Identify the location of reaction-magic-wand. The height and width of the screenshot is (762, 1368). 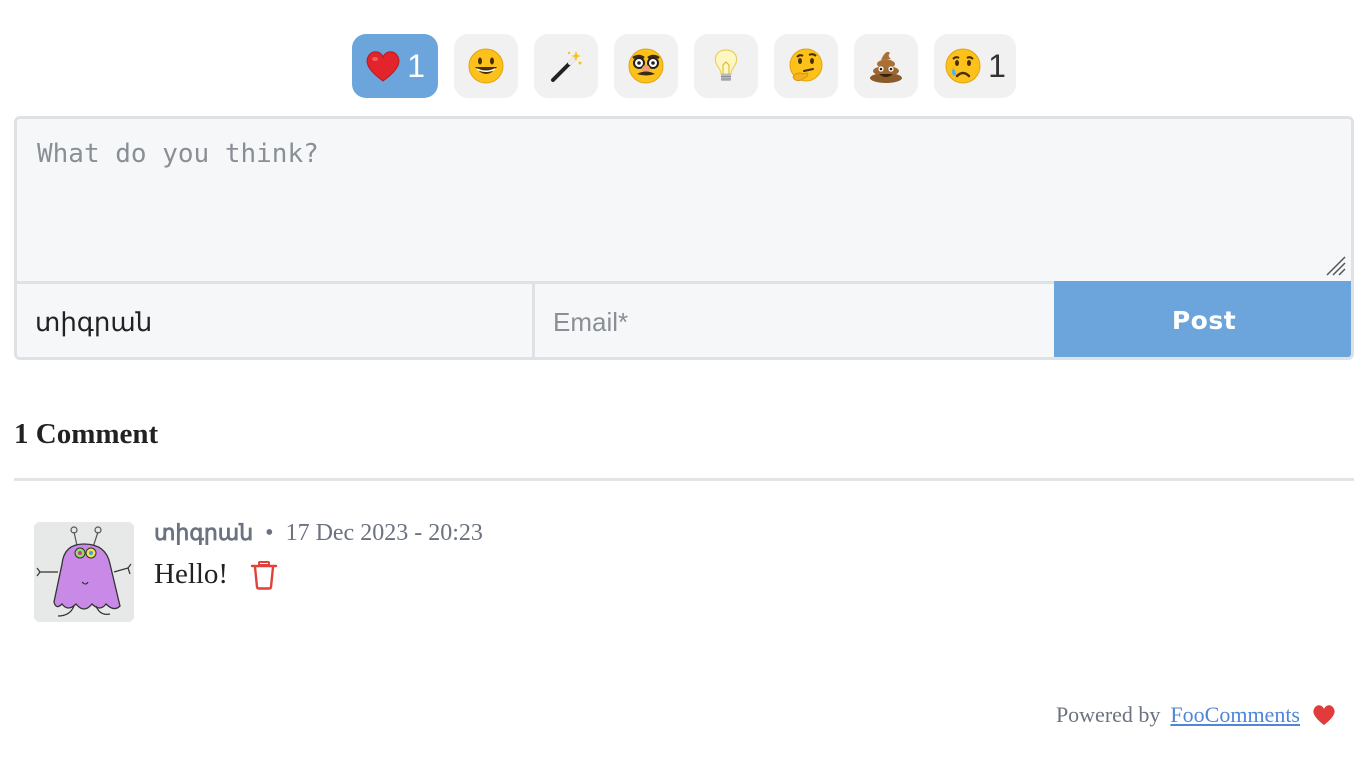
(566, 66).